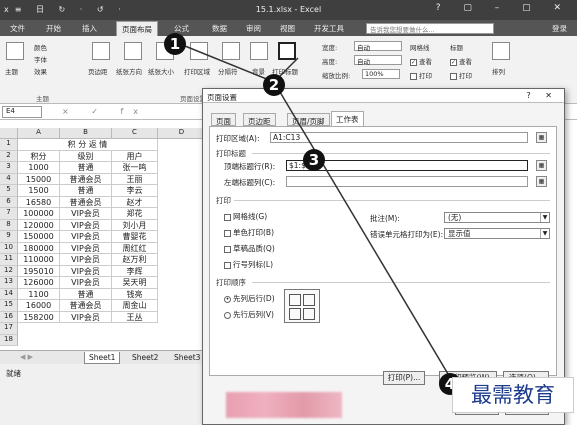 The width and height of the screenshot is (577, 425). Describe the element at coordinates (513, 395) in the screenshot. I see `watermark-logo: 最需教育` at that location.